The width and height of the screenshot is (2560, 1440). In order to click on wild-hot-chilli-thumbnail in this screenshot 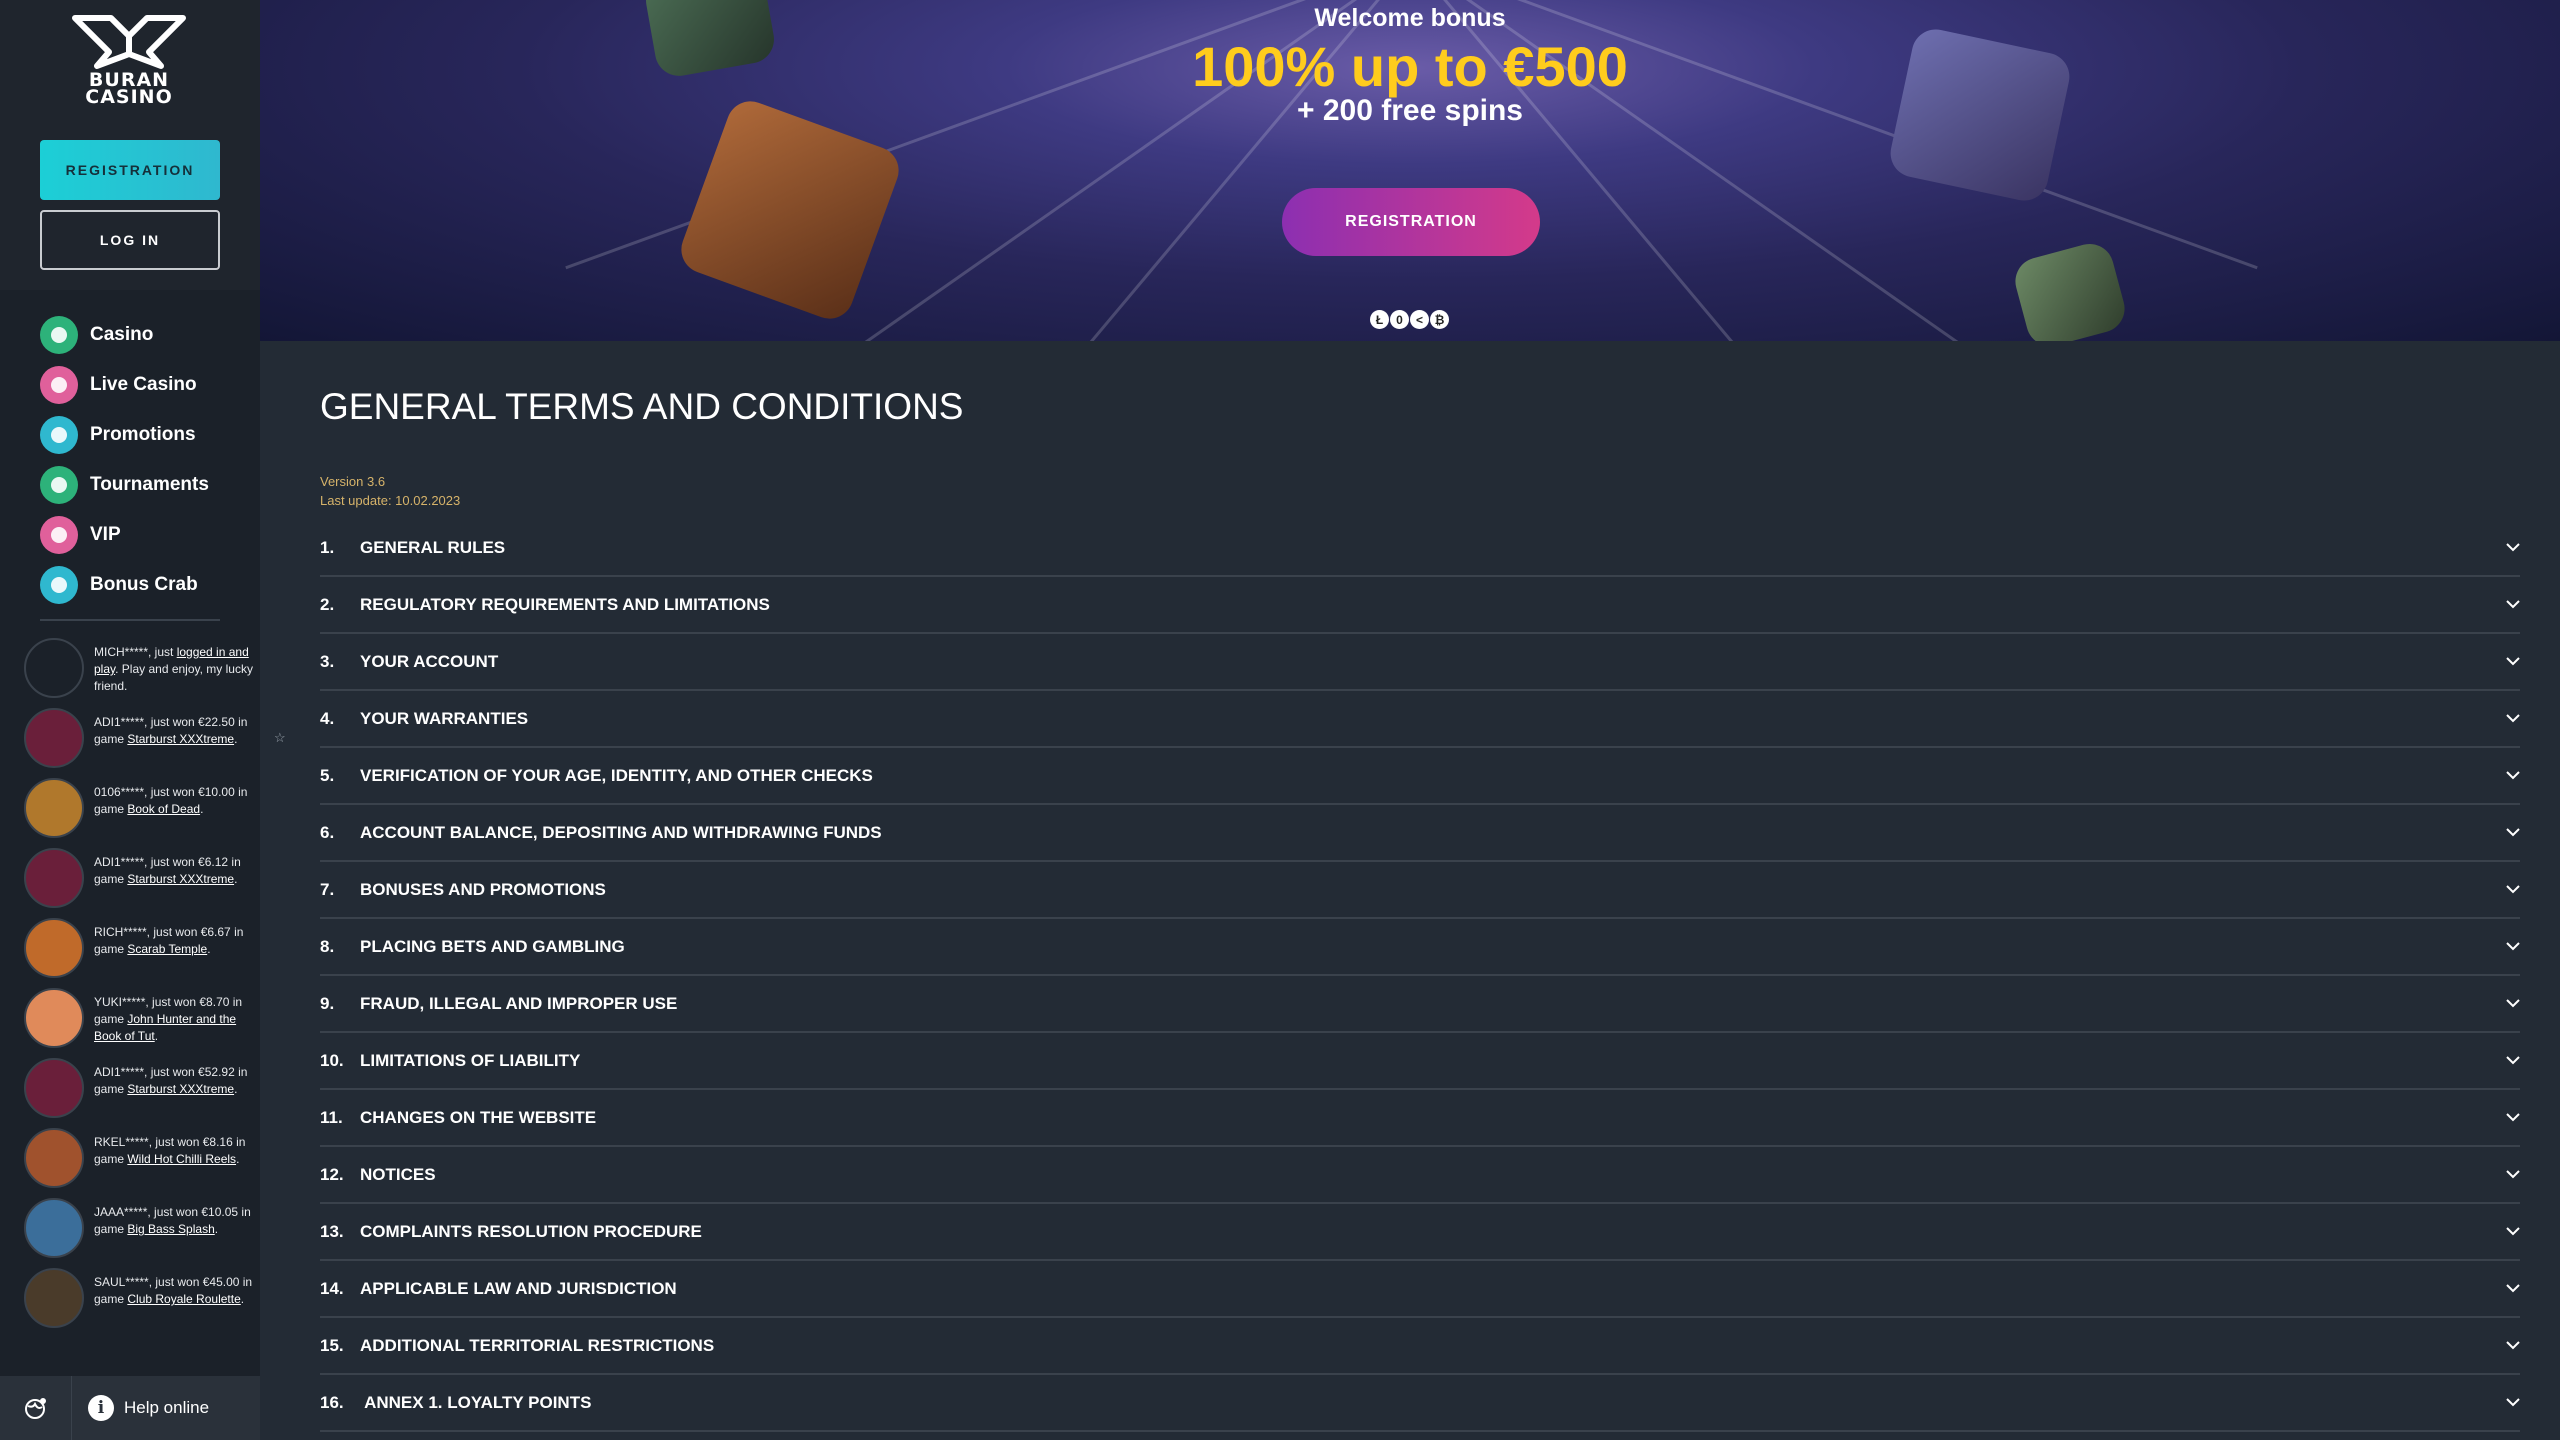, I will do `click(54, 1158)`.